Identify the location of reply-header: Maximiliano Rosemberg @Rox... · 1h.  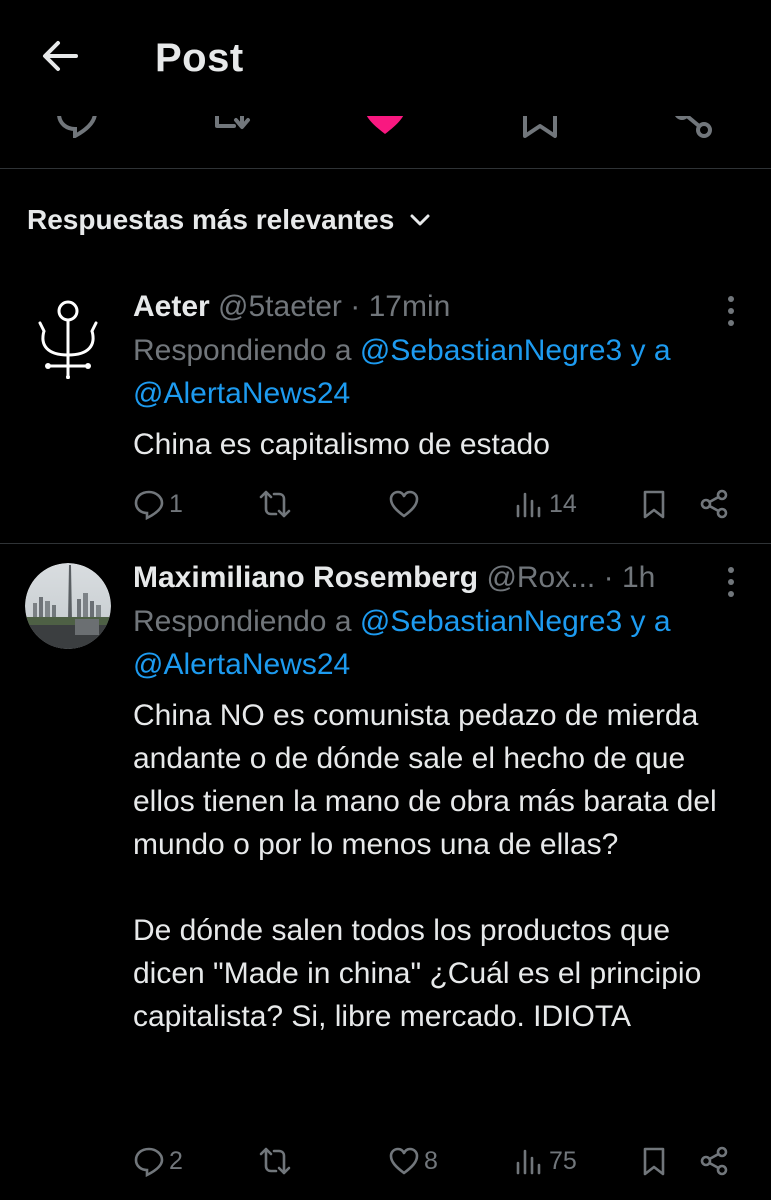
(437, 578).